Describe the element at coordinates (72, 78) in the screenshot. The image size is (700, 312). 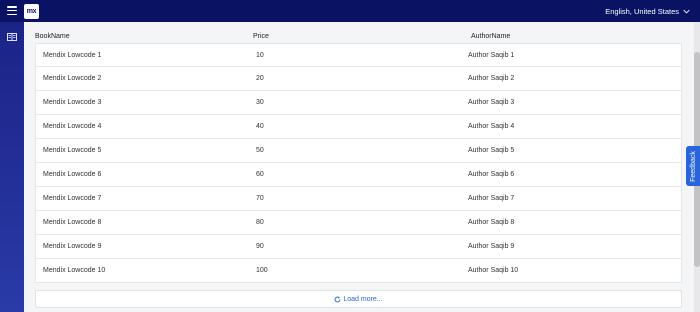
I see `cell-bookname: Mendix Lowcode 2` at that location.